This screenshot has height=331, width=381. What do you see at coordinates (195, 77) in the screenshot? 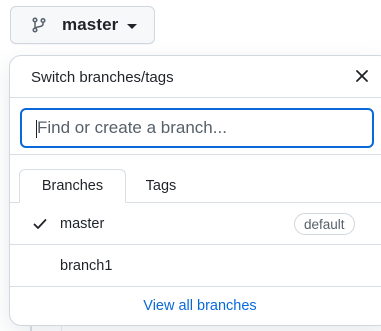
I see `popover-header: Switch branches/tags` at bounding box center [195, 77].